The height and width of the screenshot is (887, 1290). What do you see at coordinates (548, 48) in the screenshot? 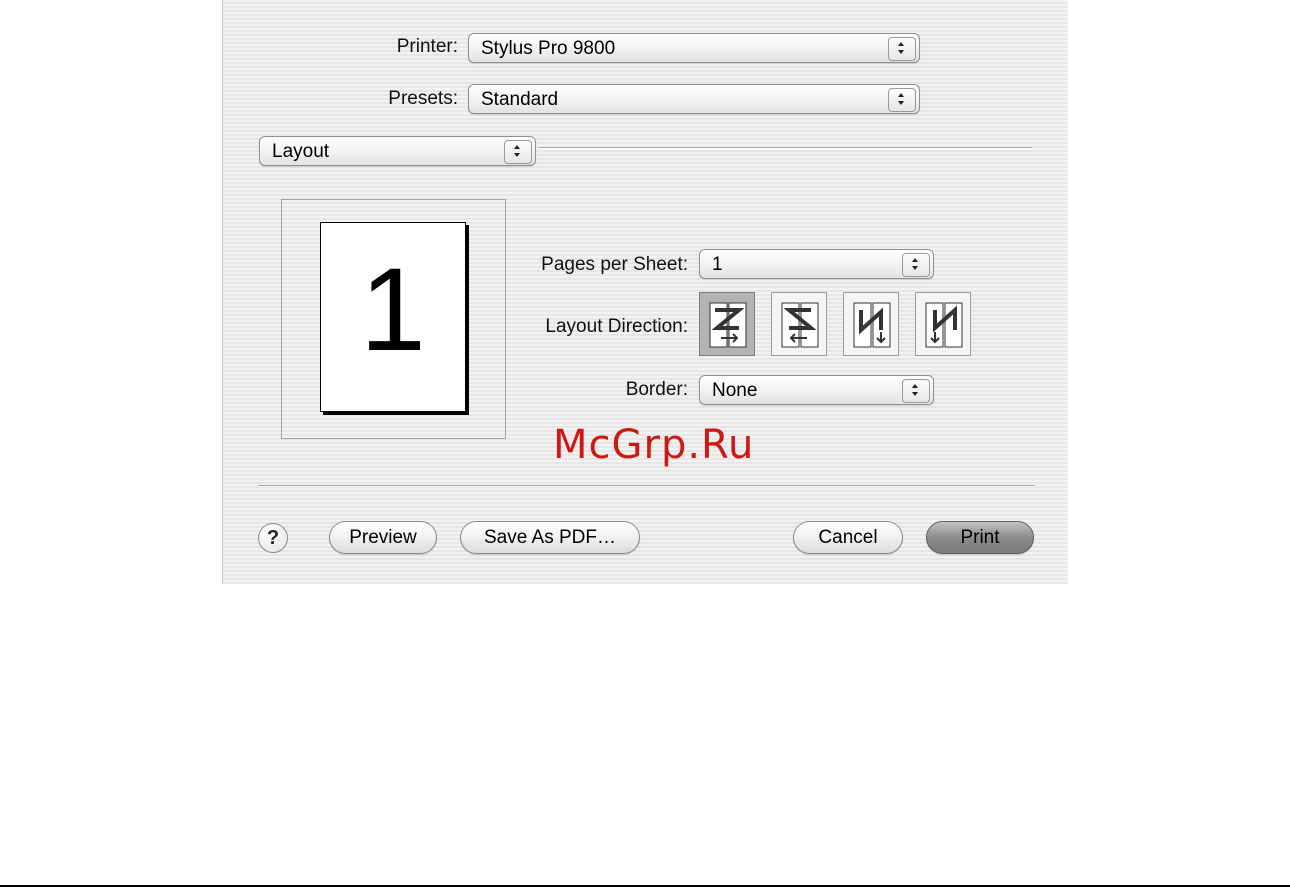
I see `printer-value: Stylus Pro 9800` at bounding box center [548, 48].